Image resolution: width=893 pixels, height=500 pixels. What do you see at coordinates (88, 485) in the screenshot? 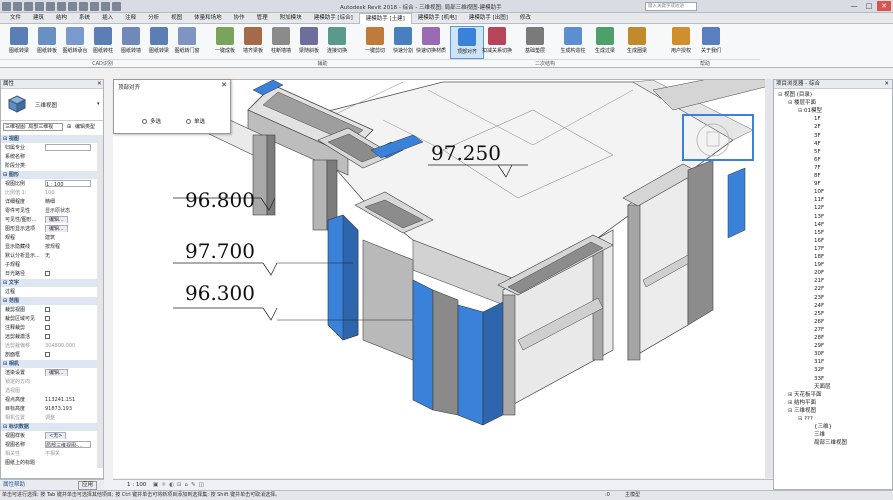
I see `apply-button: 应用` at bounding box center [88, 485].